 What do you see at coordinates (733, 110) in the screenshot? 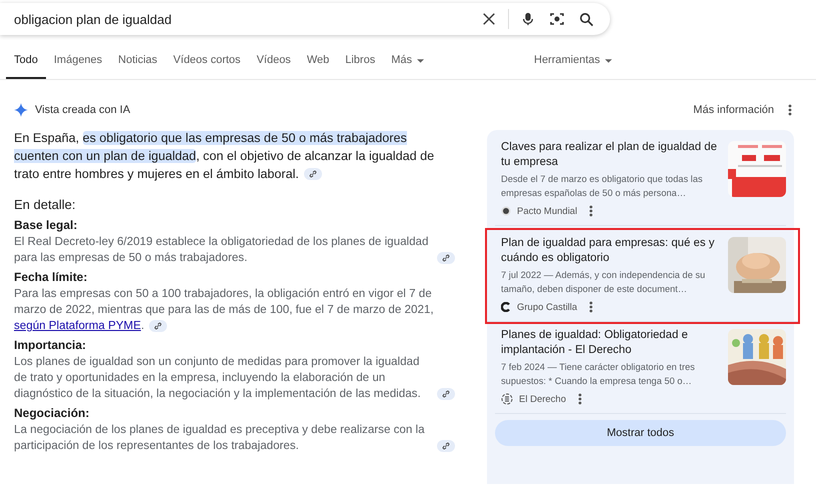
I see `more-info-link: Más información` at bounding box center [733, 110].